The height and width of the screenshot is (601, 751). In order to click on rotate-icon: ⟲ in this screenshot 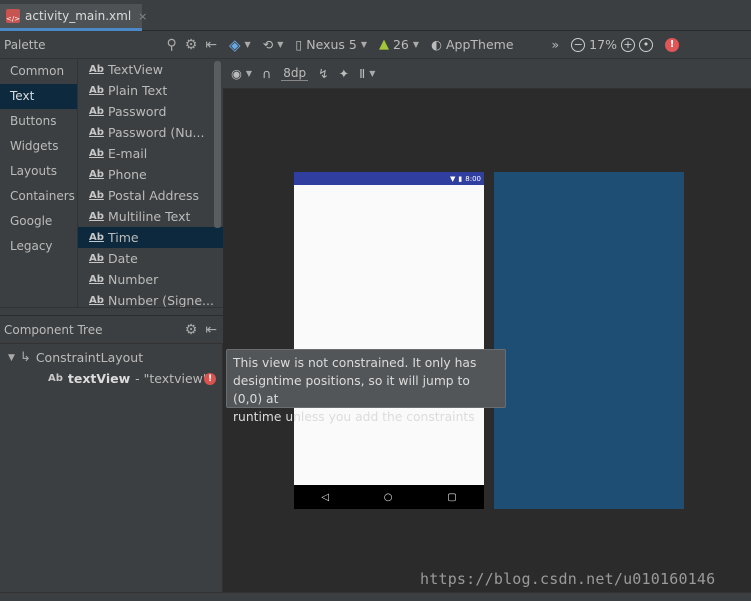, I will do `click(268, 44)`.